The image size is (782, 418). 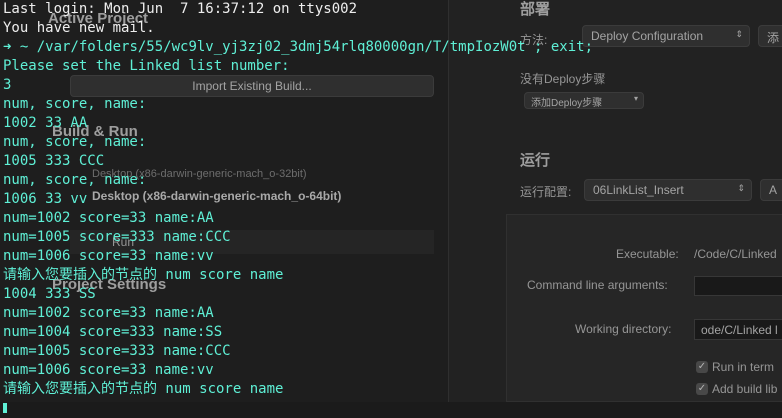 What do you see at coordinates (5, 408) in the screenshot?
I see `terminal-cursor` at bounding box center [5, 408].